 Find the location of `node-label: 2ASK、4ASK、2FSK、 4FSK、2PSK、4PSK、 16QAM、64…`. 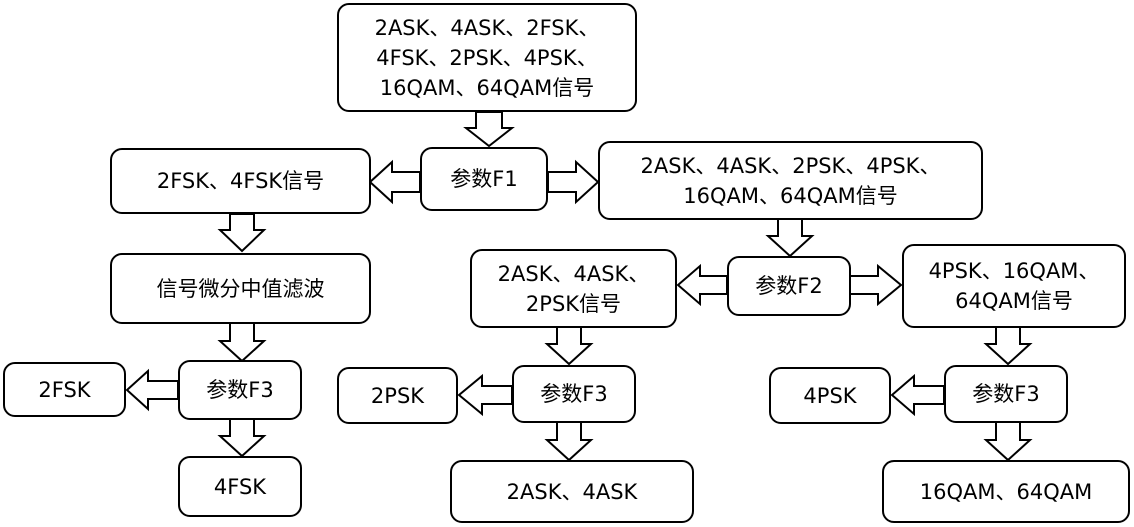

node-label: 2ASK、4ASK、2FSK、 4FSK、2PSK、4PSK、 16QAM、64… is located at coordinates (487, 57).